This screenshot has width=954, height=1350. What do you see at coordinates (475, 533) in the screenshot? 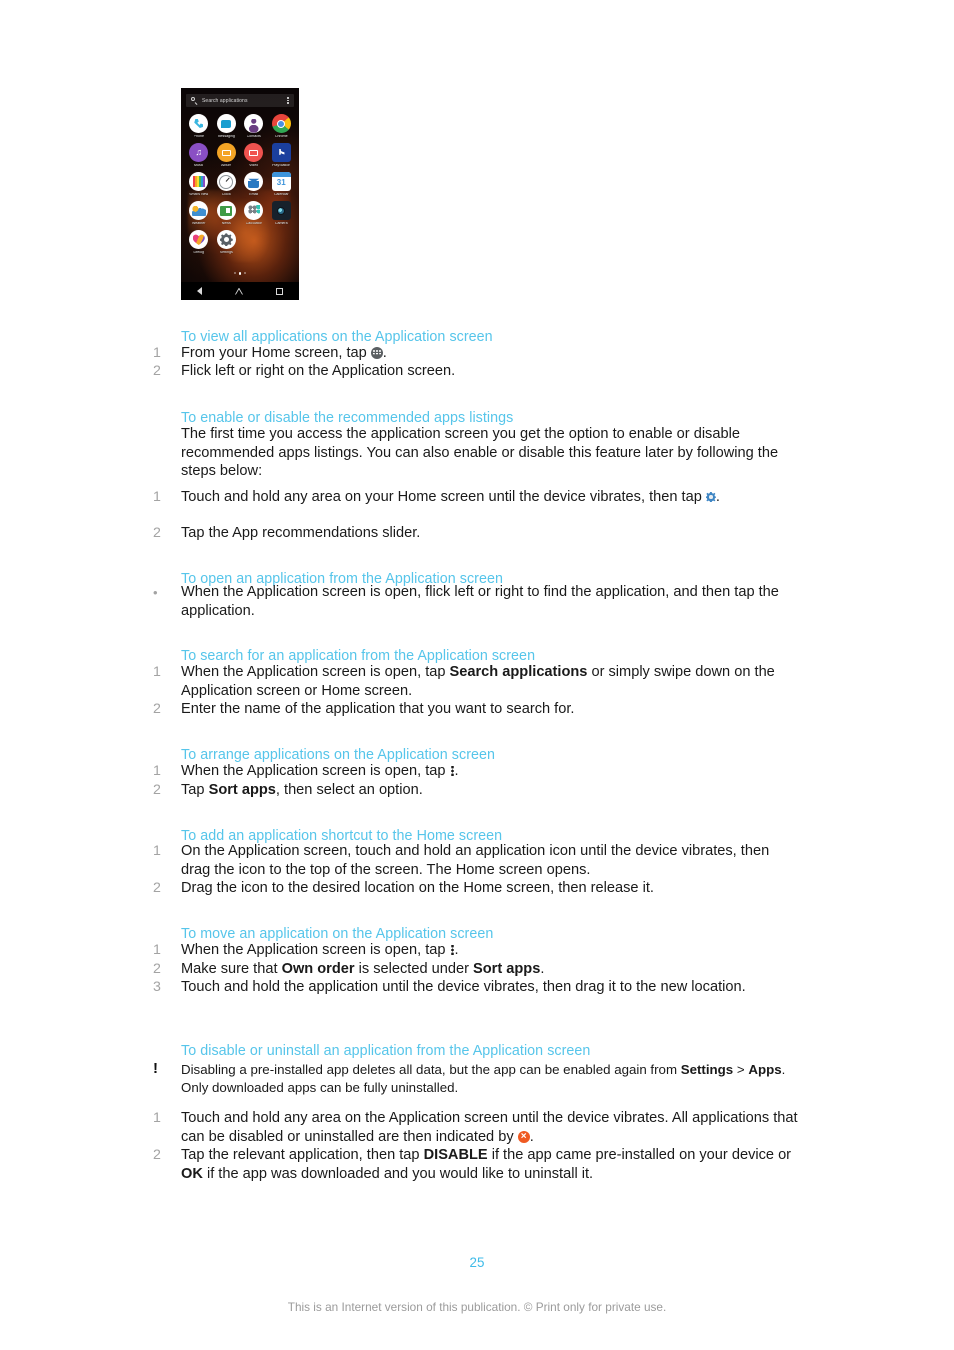
I see `list-item: 2 Tap the App recommendations slider.` at bounding box center [475, 533].